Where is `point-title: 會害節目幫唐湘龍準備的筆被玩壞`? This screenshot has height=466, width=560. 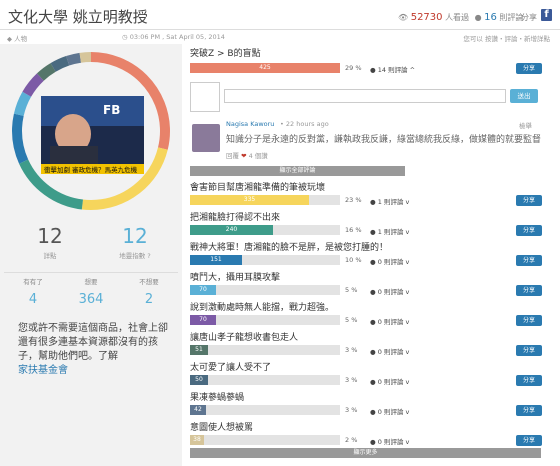 point-title: 會害節目幫唐湘龍準備的筆被玩壞 is located at coordinates (257, 186).